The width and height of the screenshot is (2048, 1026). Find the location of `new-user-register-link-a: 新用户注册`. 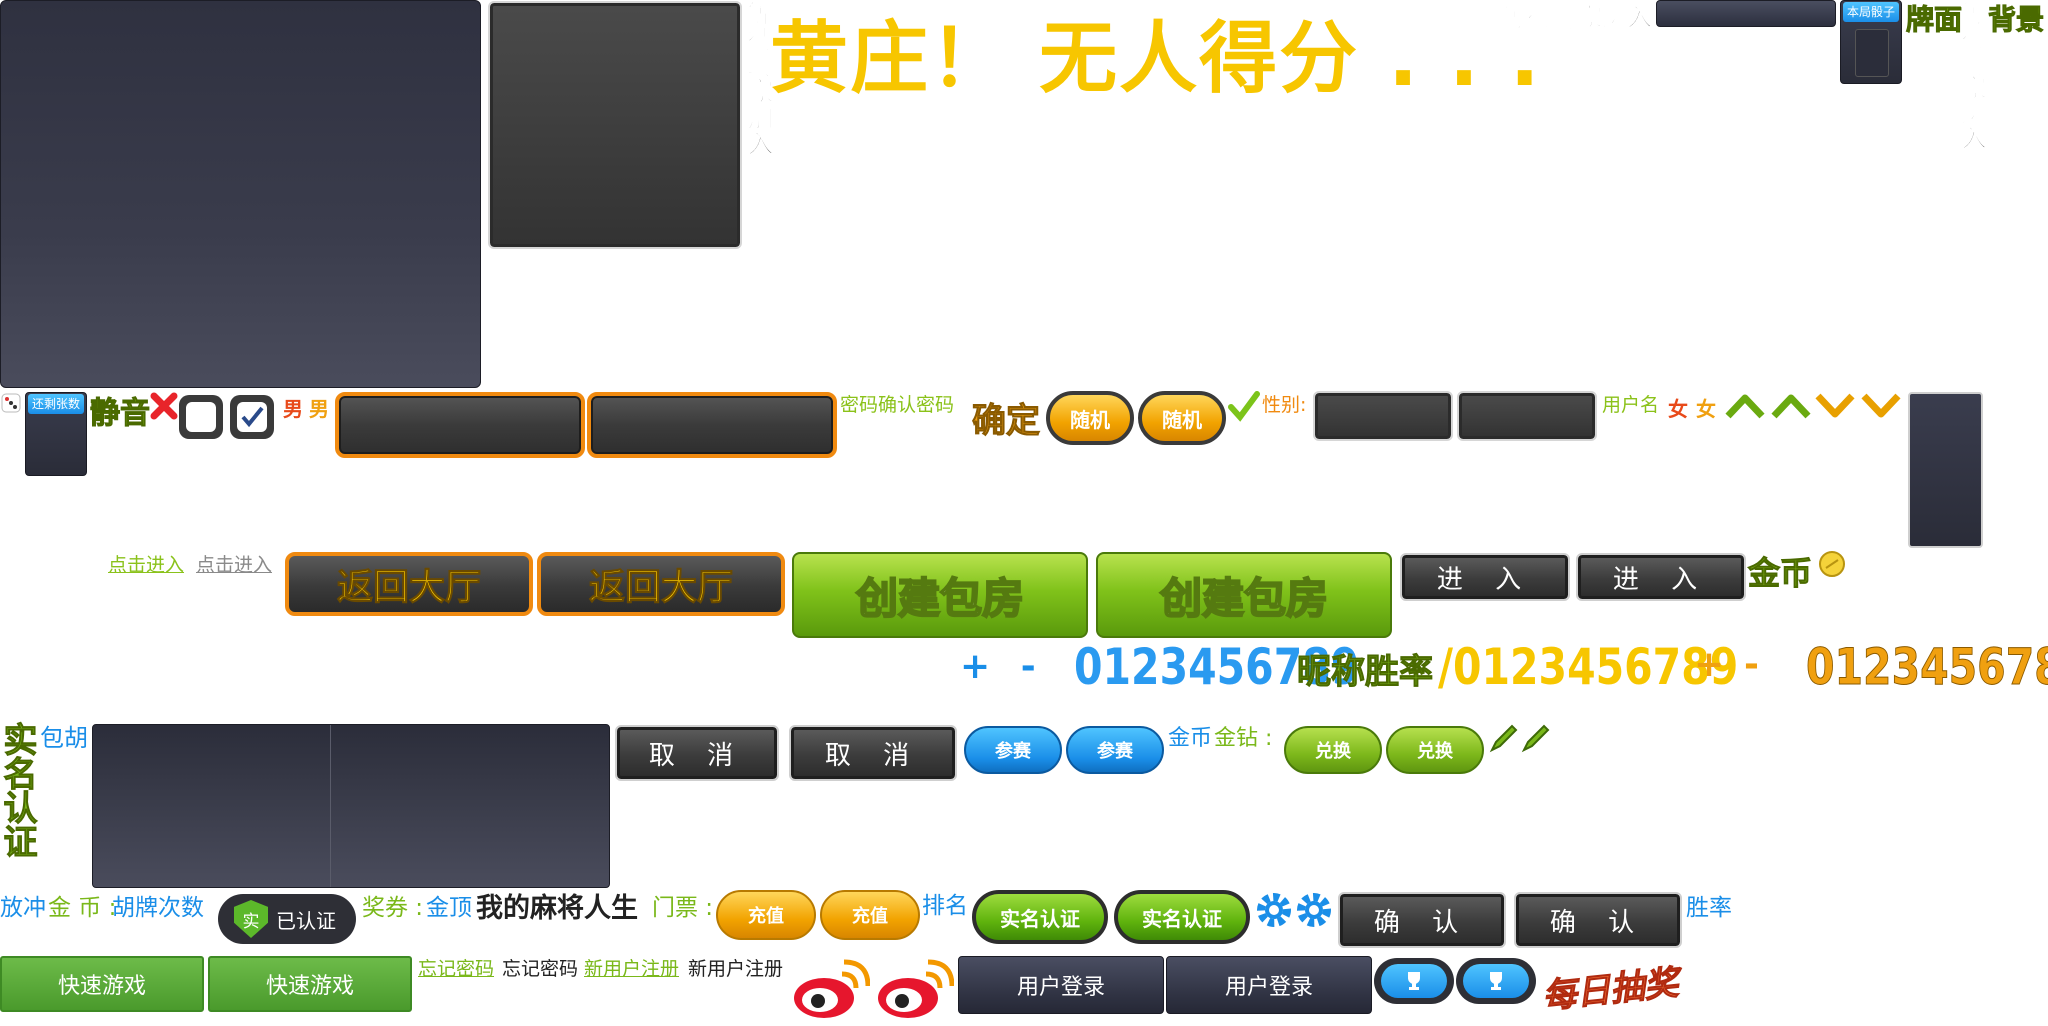

new-user-register-link-a: 新用户注册 is located at coordinates (631, 967).